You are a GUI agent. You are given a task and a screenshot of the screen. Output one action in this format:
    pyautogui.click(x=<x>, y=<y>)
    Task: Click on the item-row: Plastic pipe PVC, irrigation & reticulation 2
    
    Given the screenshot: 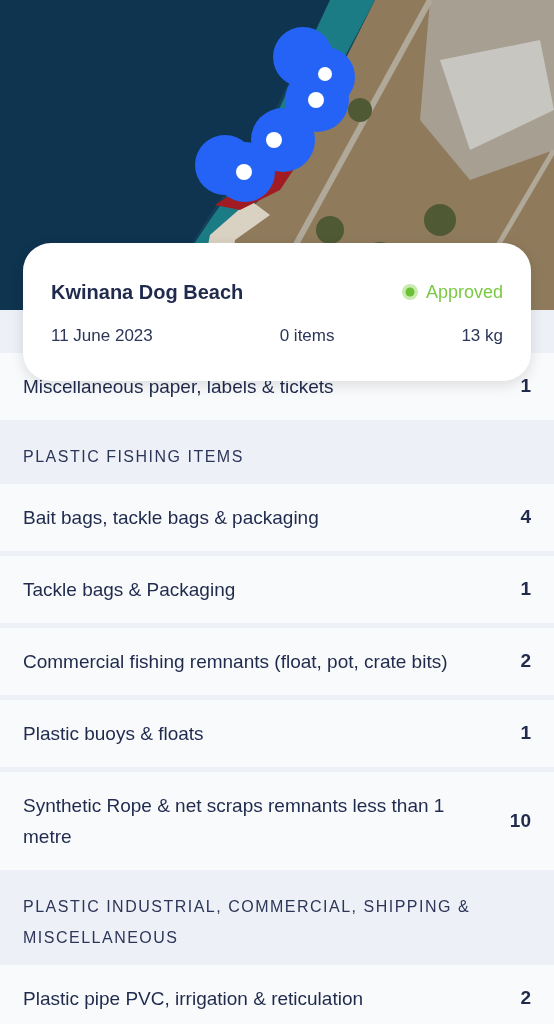 What is the action you would take?
    pyautogui.click(x=277, y=994)
    